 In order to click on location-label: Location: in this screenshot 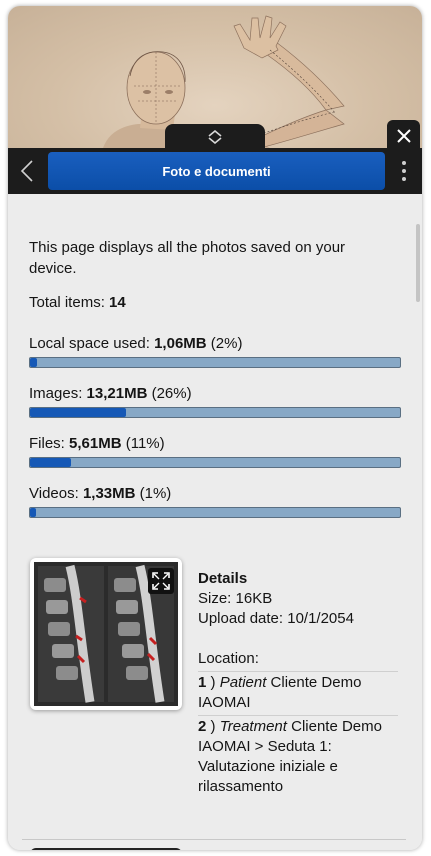, I will do `click(228, 658)`.